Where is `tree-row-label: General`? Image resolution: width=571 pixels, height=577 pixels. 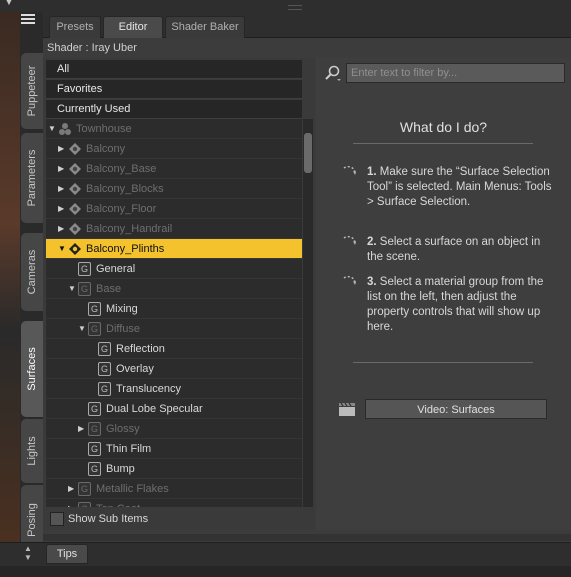
tree-row-label: General is located at coordinates (116, 269).